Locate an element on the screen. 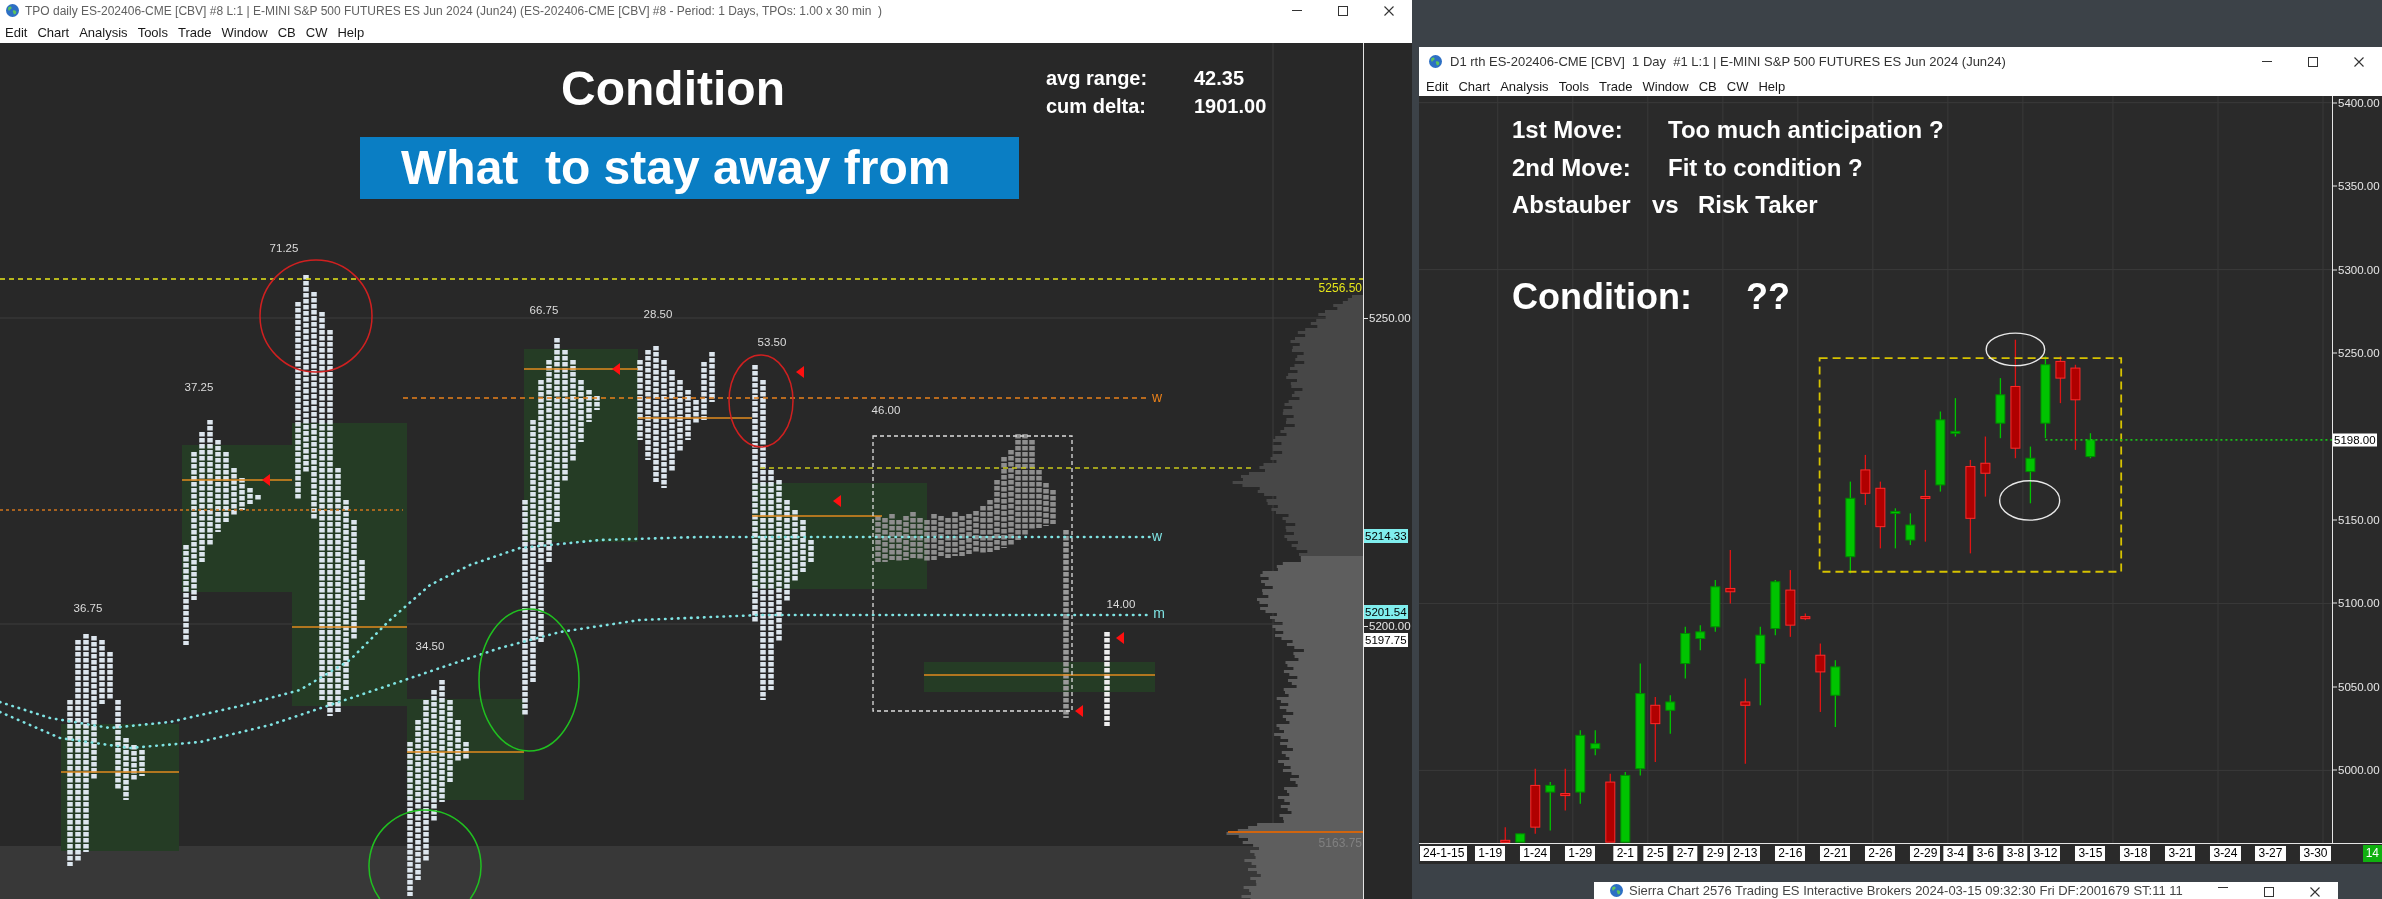  range-label: 34.50 is located at coordinates (430, 646).